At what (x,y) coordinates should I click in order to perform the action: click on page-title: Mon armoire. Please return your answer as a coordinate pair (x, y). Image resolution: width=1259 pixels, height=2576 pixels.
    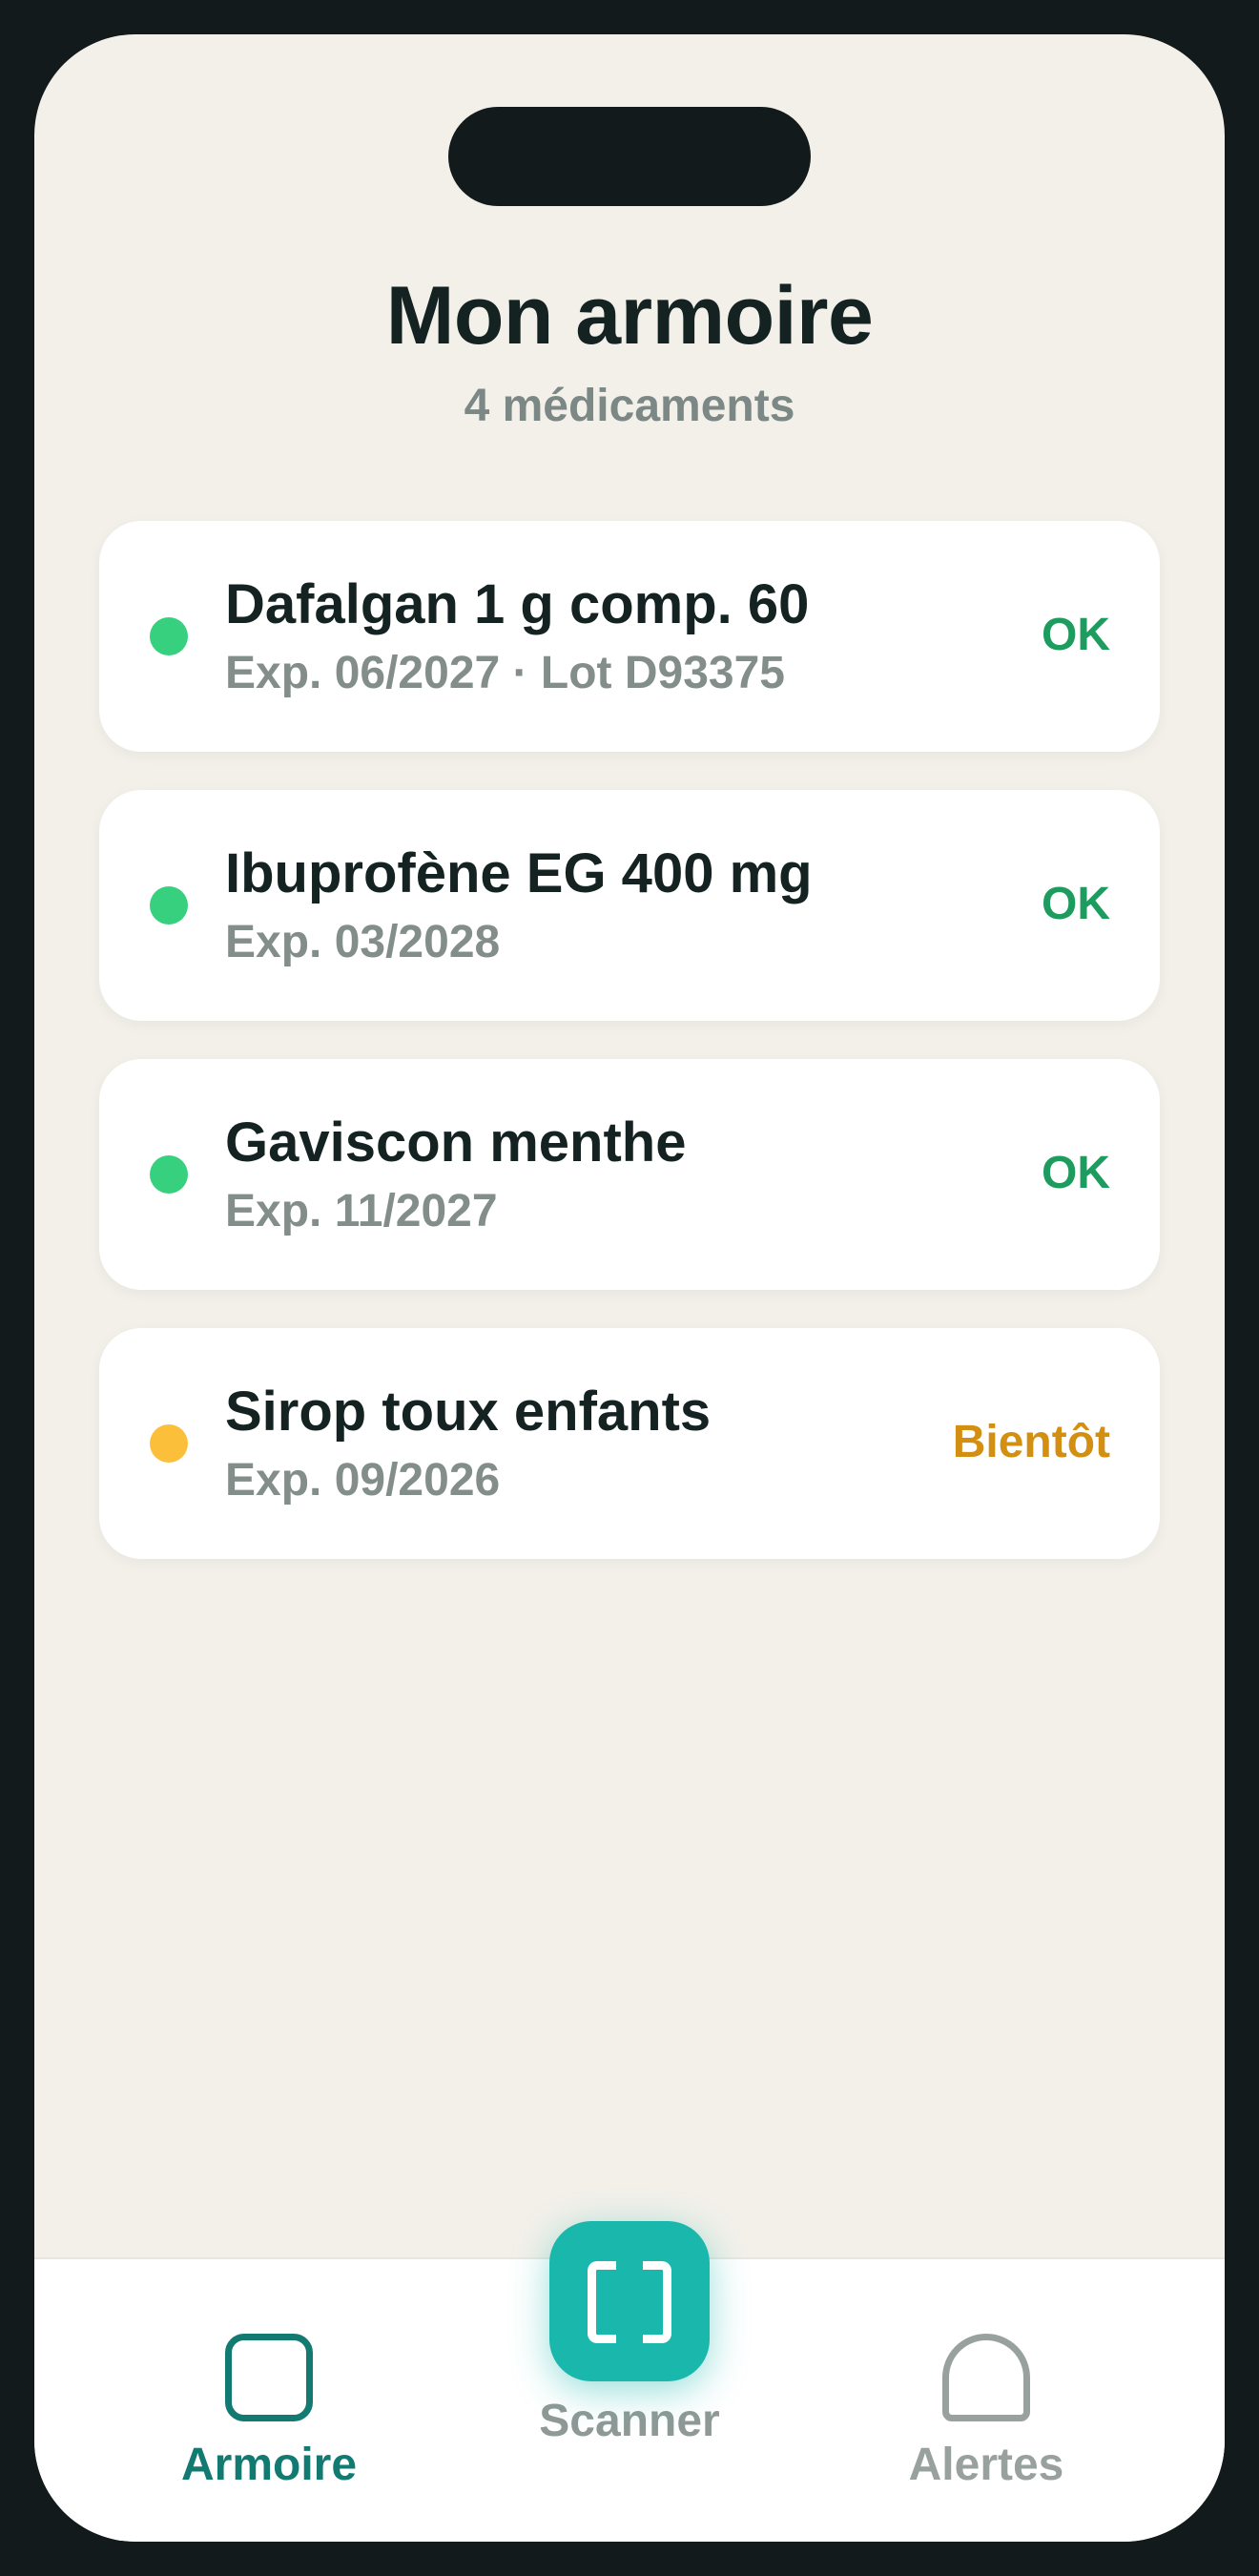
    Looking at the image, I should click on (629, 316).